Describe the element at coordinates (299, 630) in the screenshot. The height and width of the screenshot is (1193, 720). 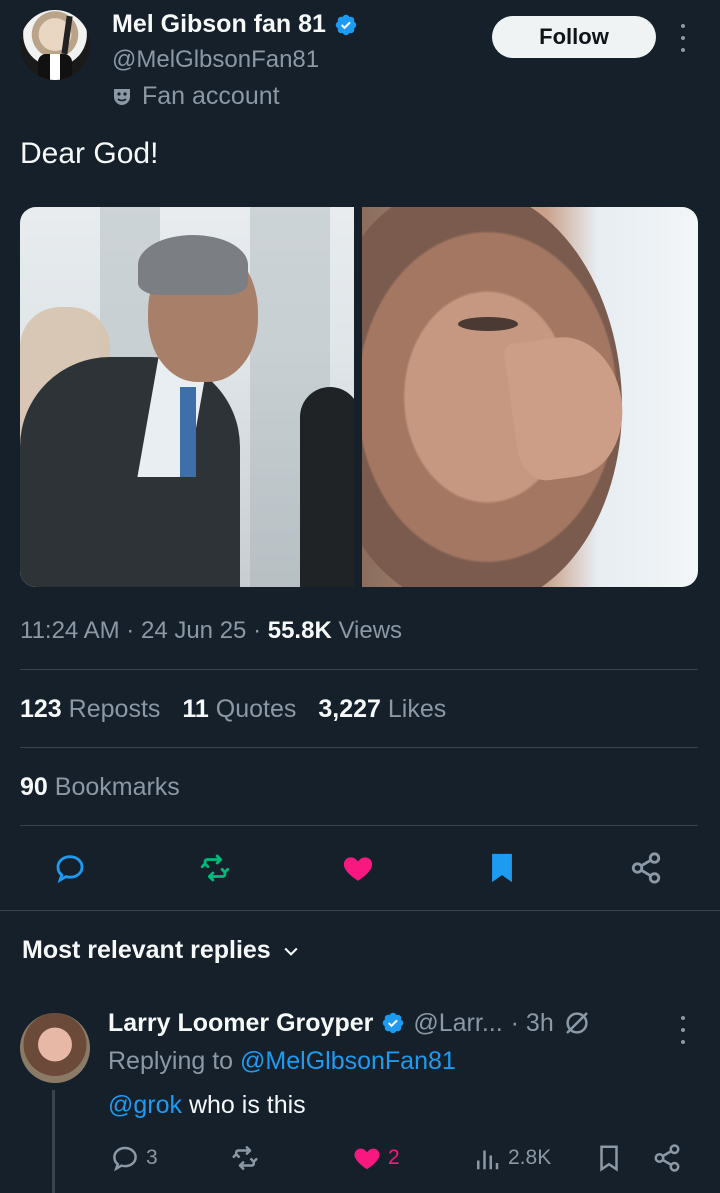
I see `views-count: 55.8K` at that location.